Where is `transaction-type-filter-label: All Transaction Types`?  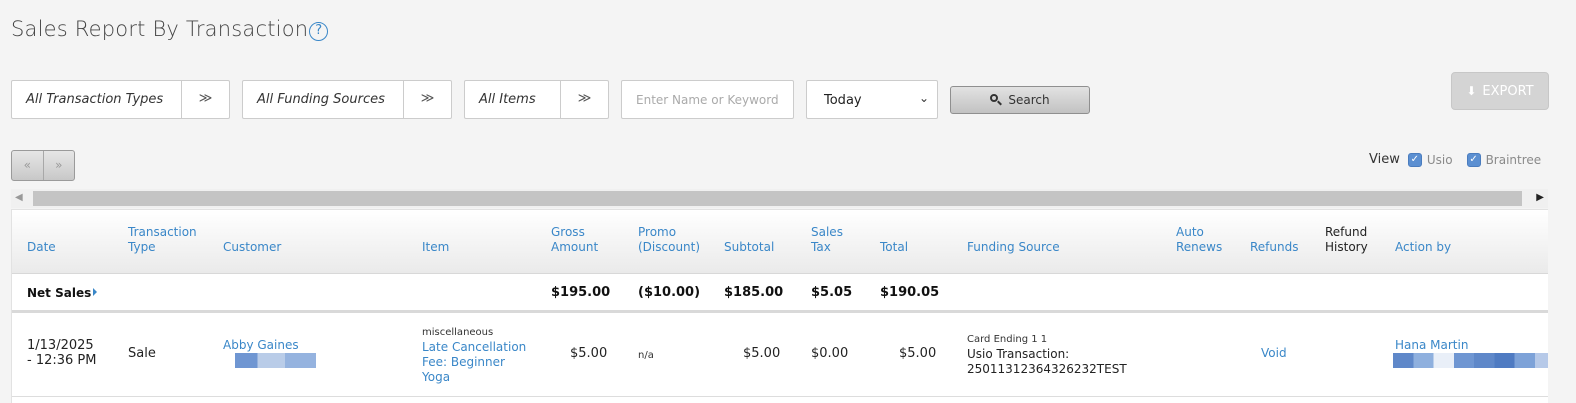
transaction-type-filter-label: All Transaction Types is located at coordinates (95, 99).